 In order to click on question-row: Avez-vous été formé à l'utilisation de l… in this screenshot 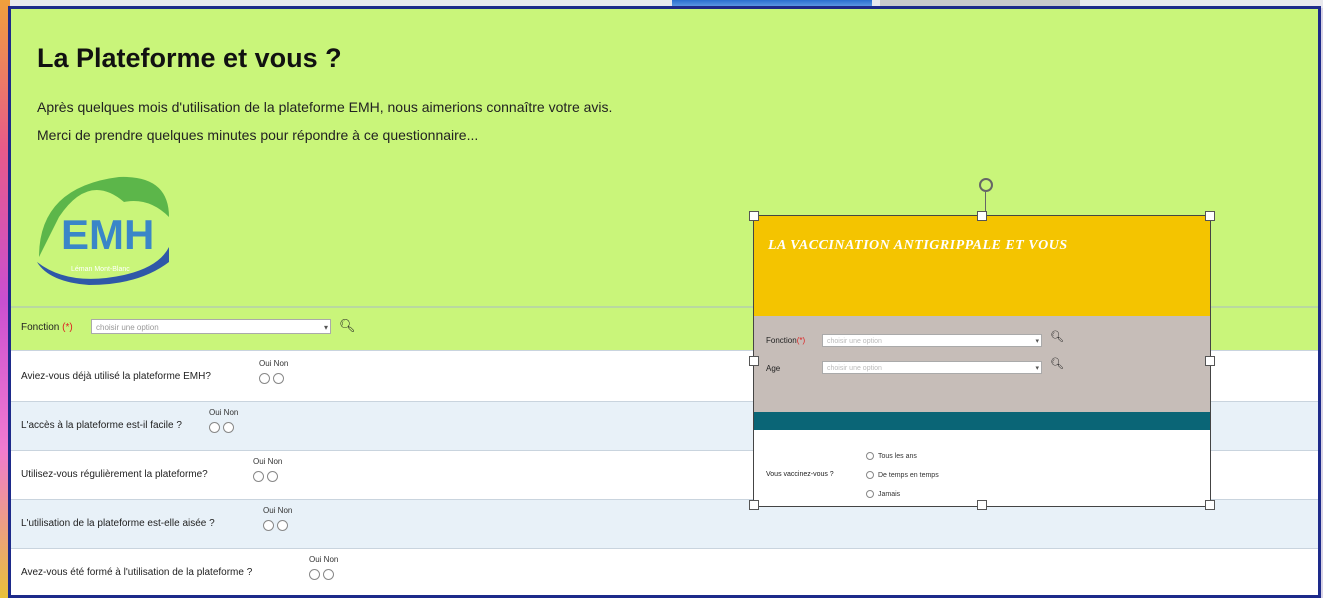, I will do `click(664, 571)`.